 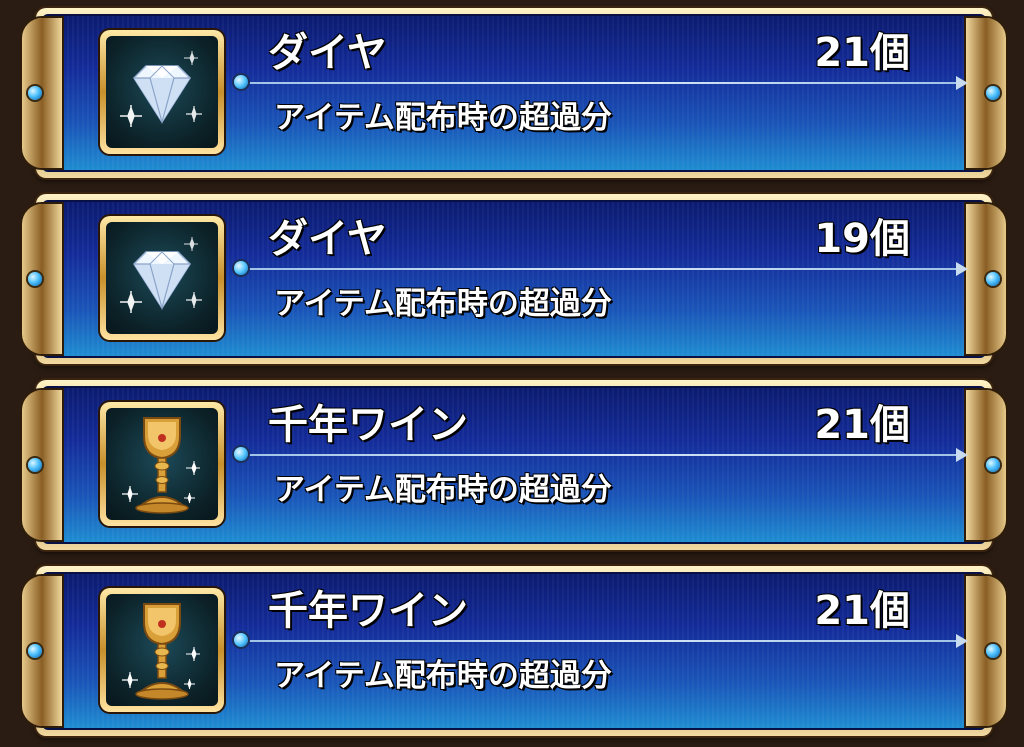 What do you see at coordinates (862, 239) in the screenshot?
I see `item-quantity: 19個` at bounding box center [862, 239].